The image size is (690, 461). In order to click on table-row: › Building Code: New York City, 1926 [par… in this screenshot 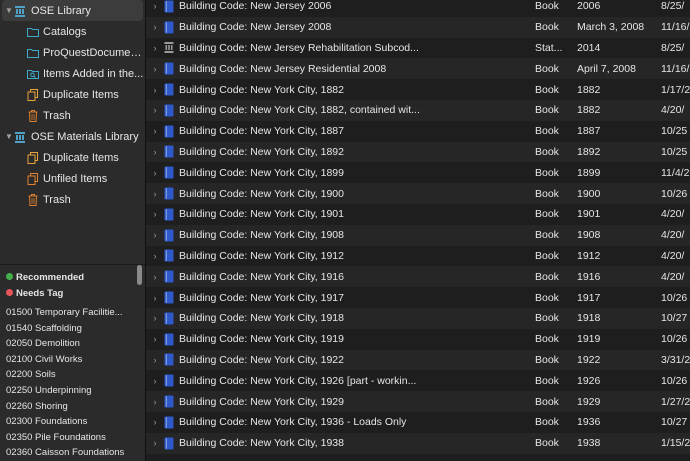, I will do `click(418, 380)`.